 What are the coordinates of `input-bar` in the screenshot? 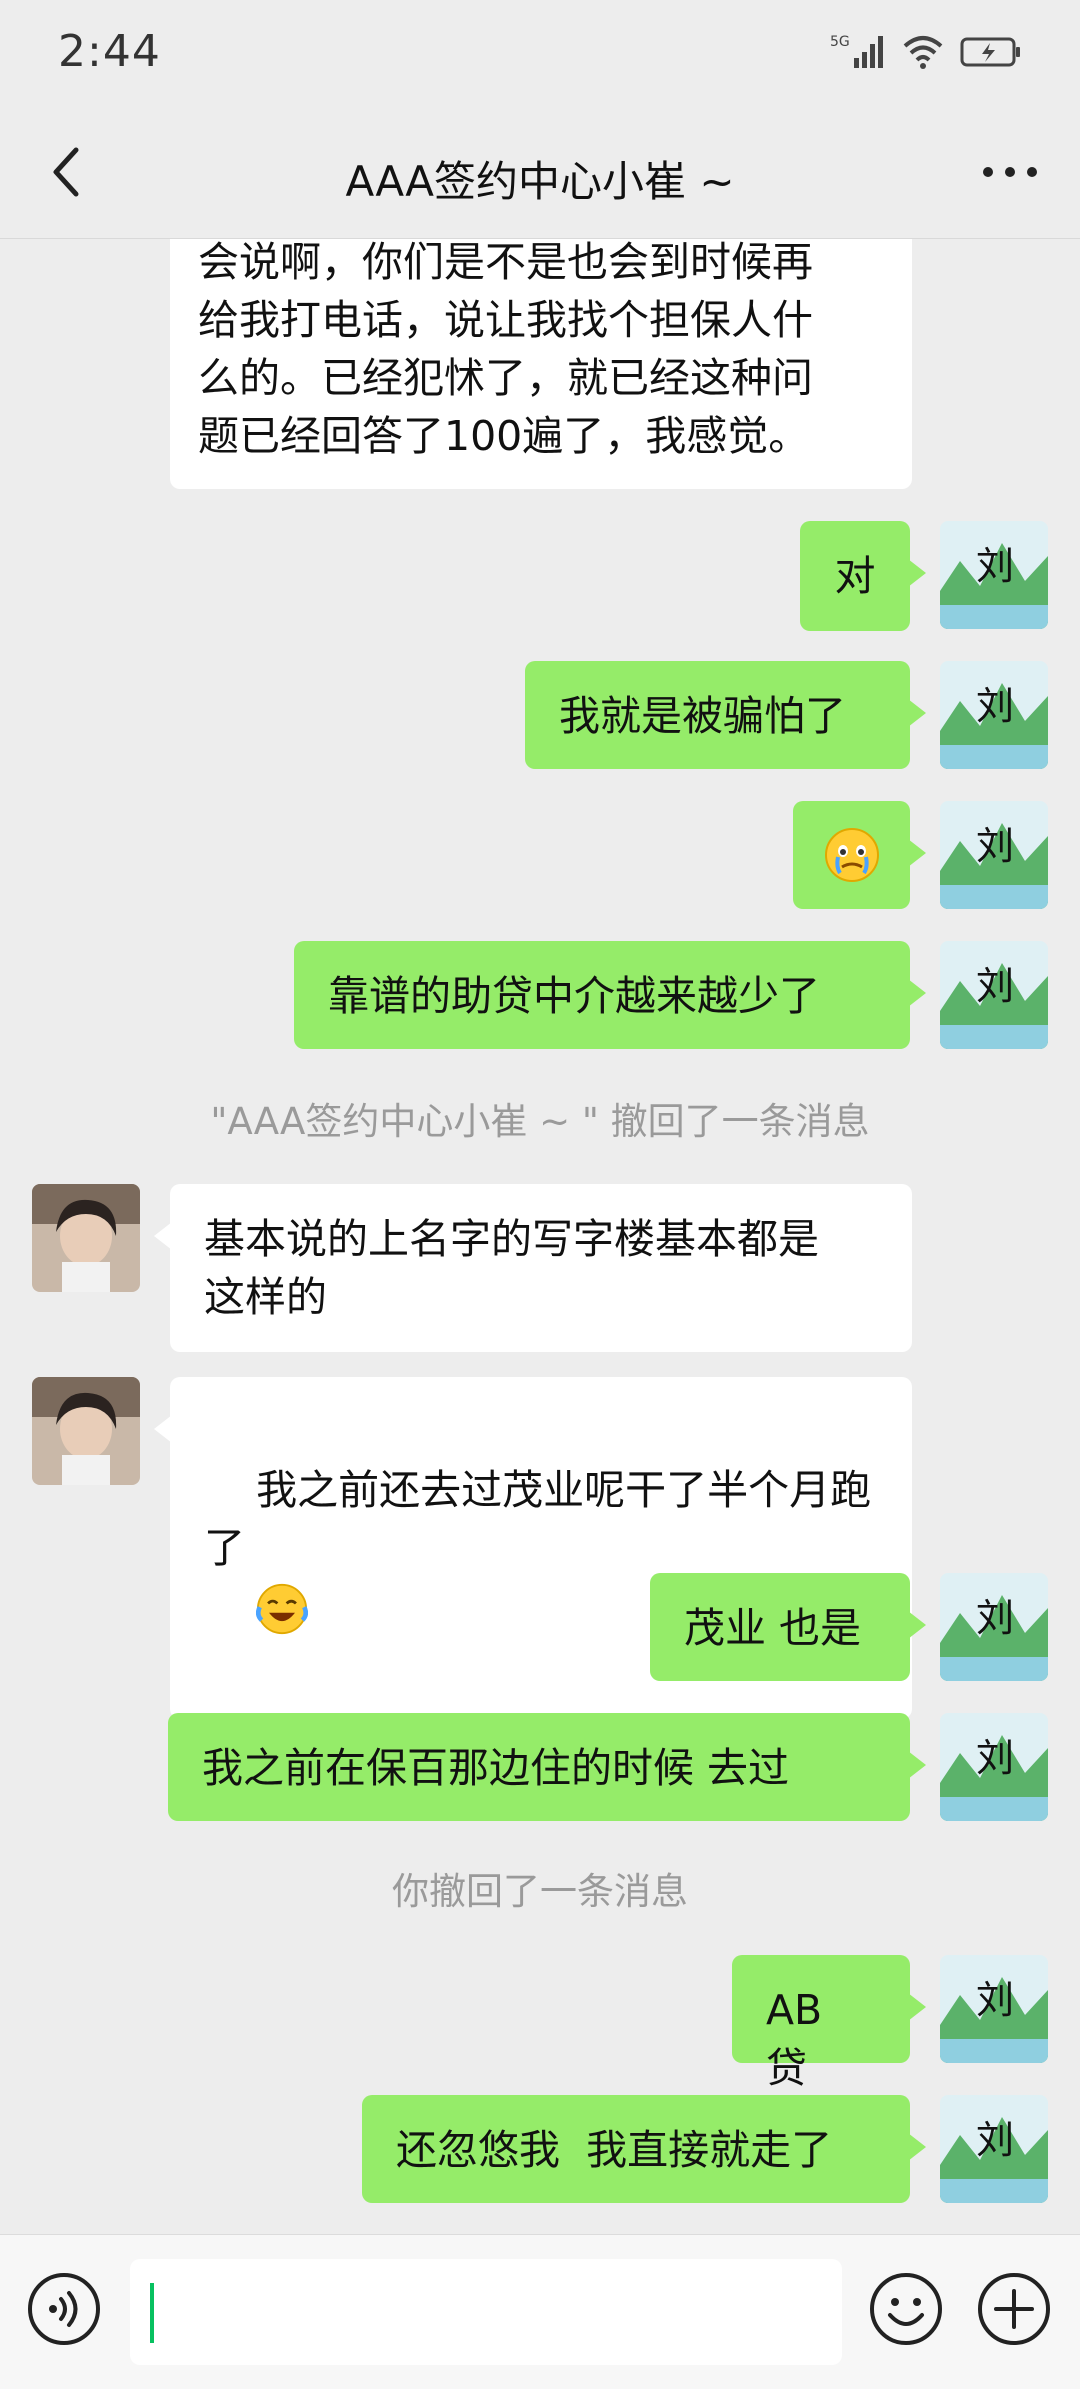 It's located at (540, 2311).